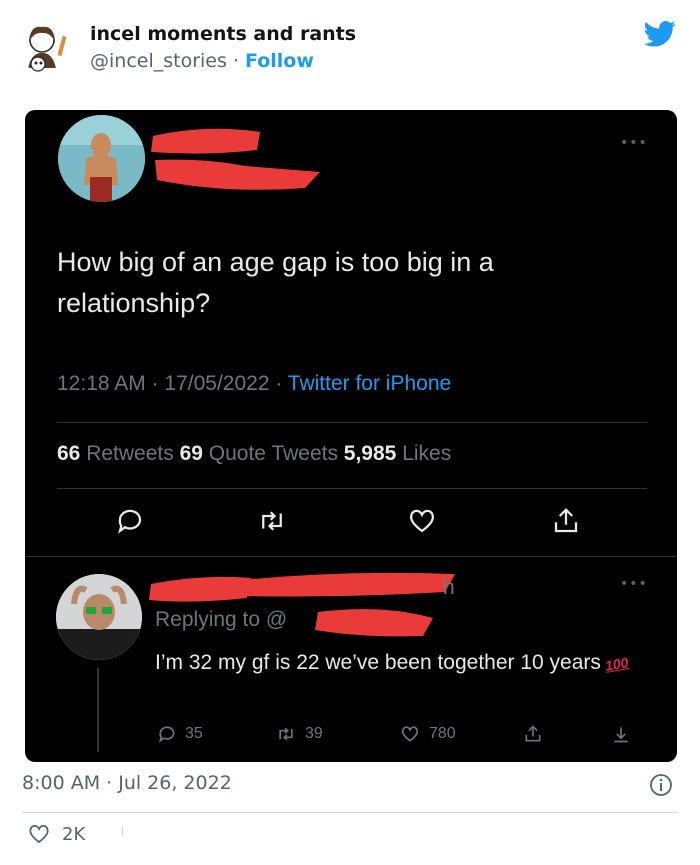 This screenshot has width=700, height=865. I want to click on replying-to: Replying to @, so click(221, 619).